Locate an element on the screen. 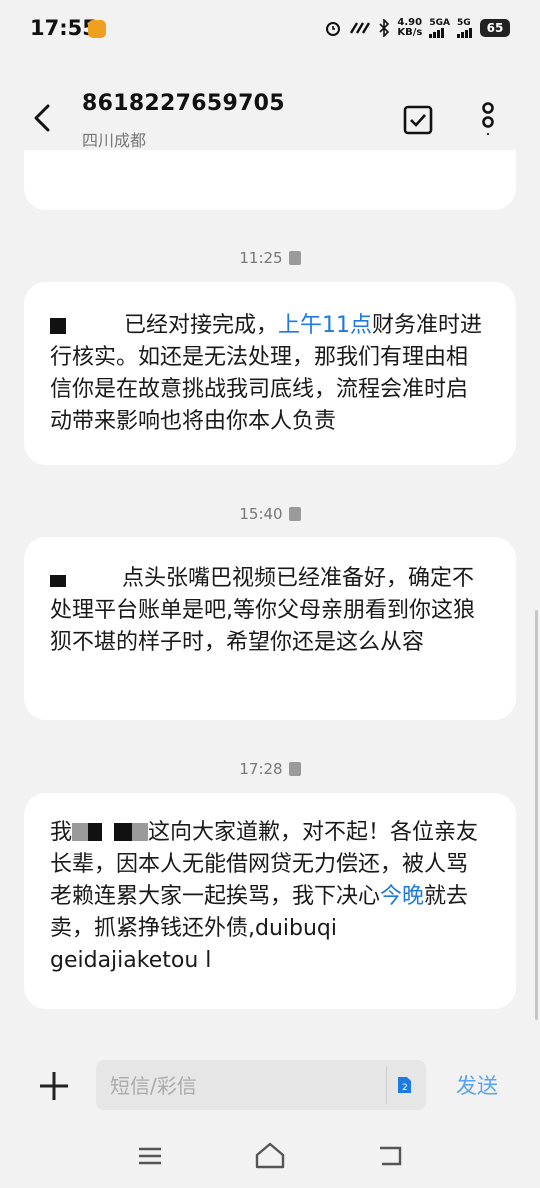 Image resolution: width=540 pixels, height=1188 pixels. message-input-container: 2 is located at coordinates (261, 1086).